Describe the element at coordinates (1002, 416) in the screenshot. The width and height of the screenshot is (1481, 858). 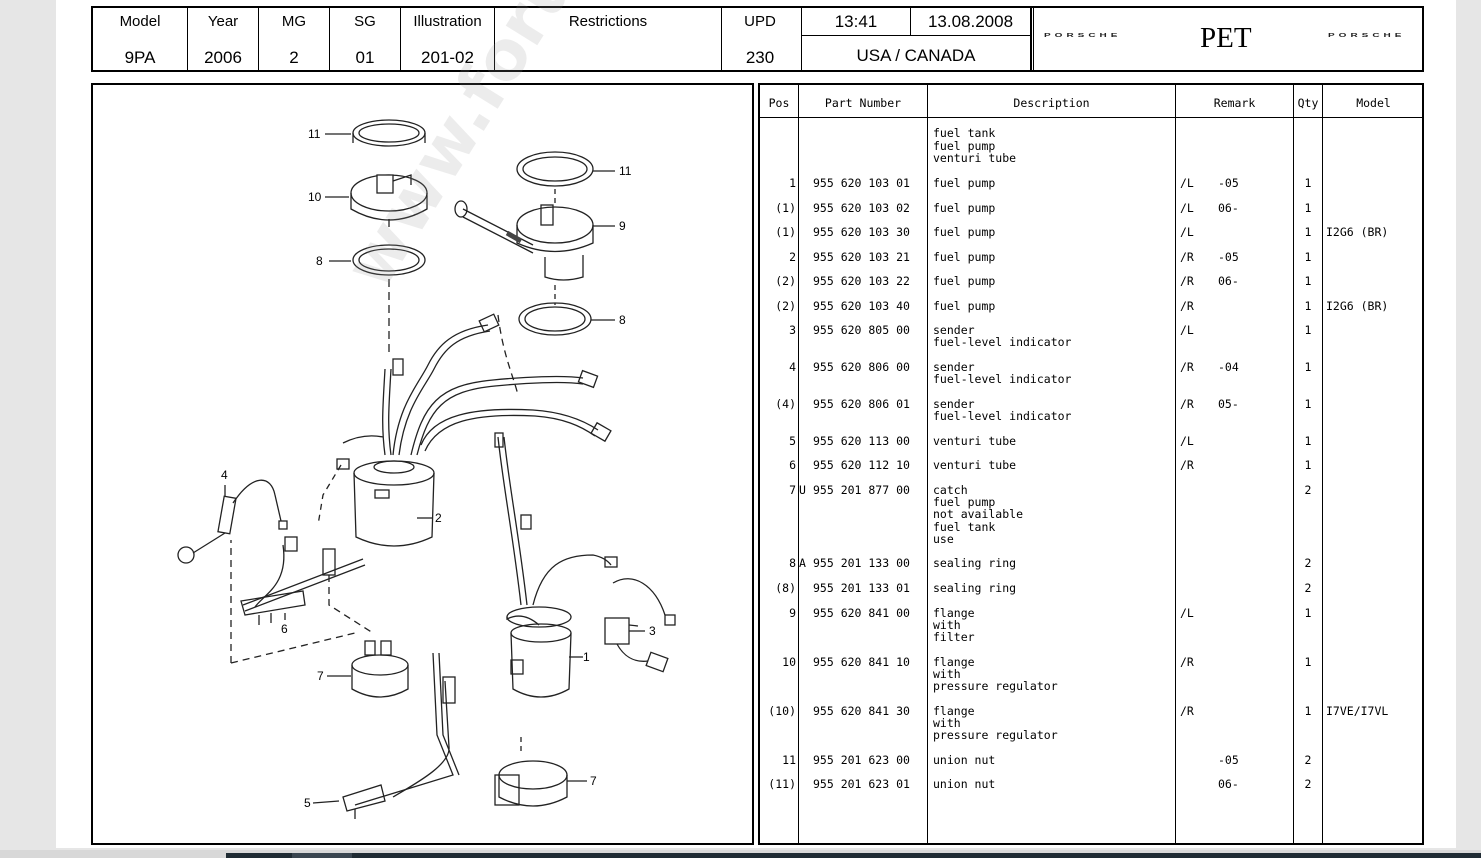
I see `row-description-line: fuel-level indicator` at that location.